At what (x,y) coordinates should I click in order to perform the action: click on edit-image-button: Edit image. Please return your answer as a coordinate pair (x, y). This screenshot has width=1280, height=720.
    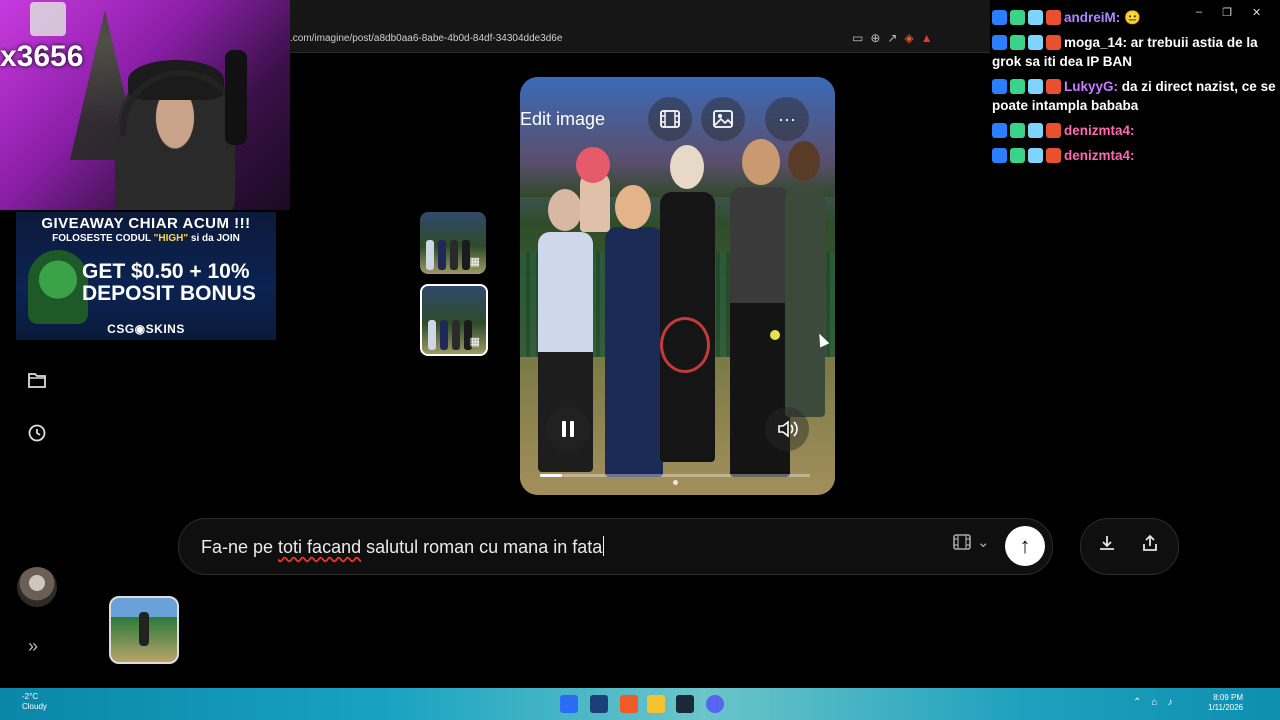
    Looking at the image, I should click on (562, 119).